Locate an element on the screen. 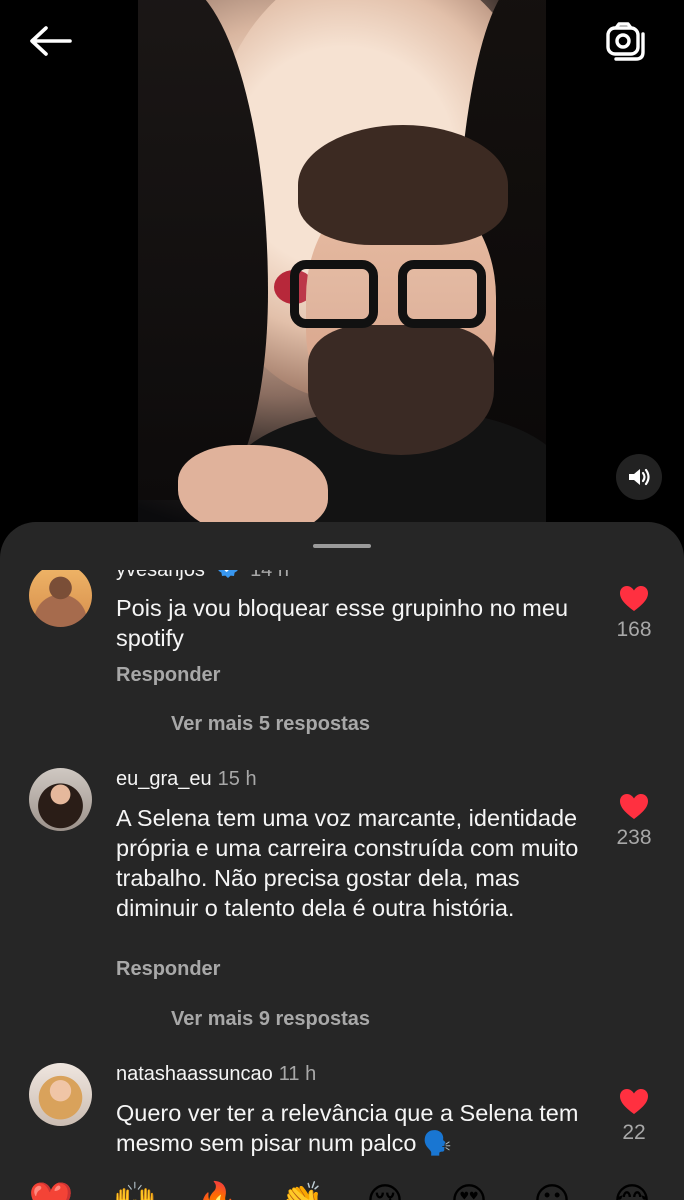  view-more-replies: Ver mais 9 respostas is located at coordinates (270, 1019).